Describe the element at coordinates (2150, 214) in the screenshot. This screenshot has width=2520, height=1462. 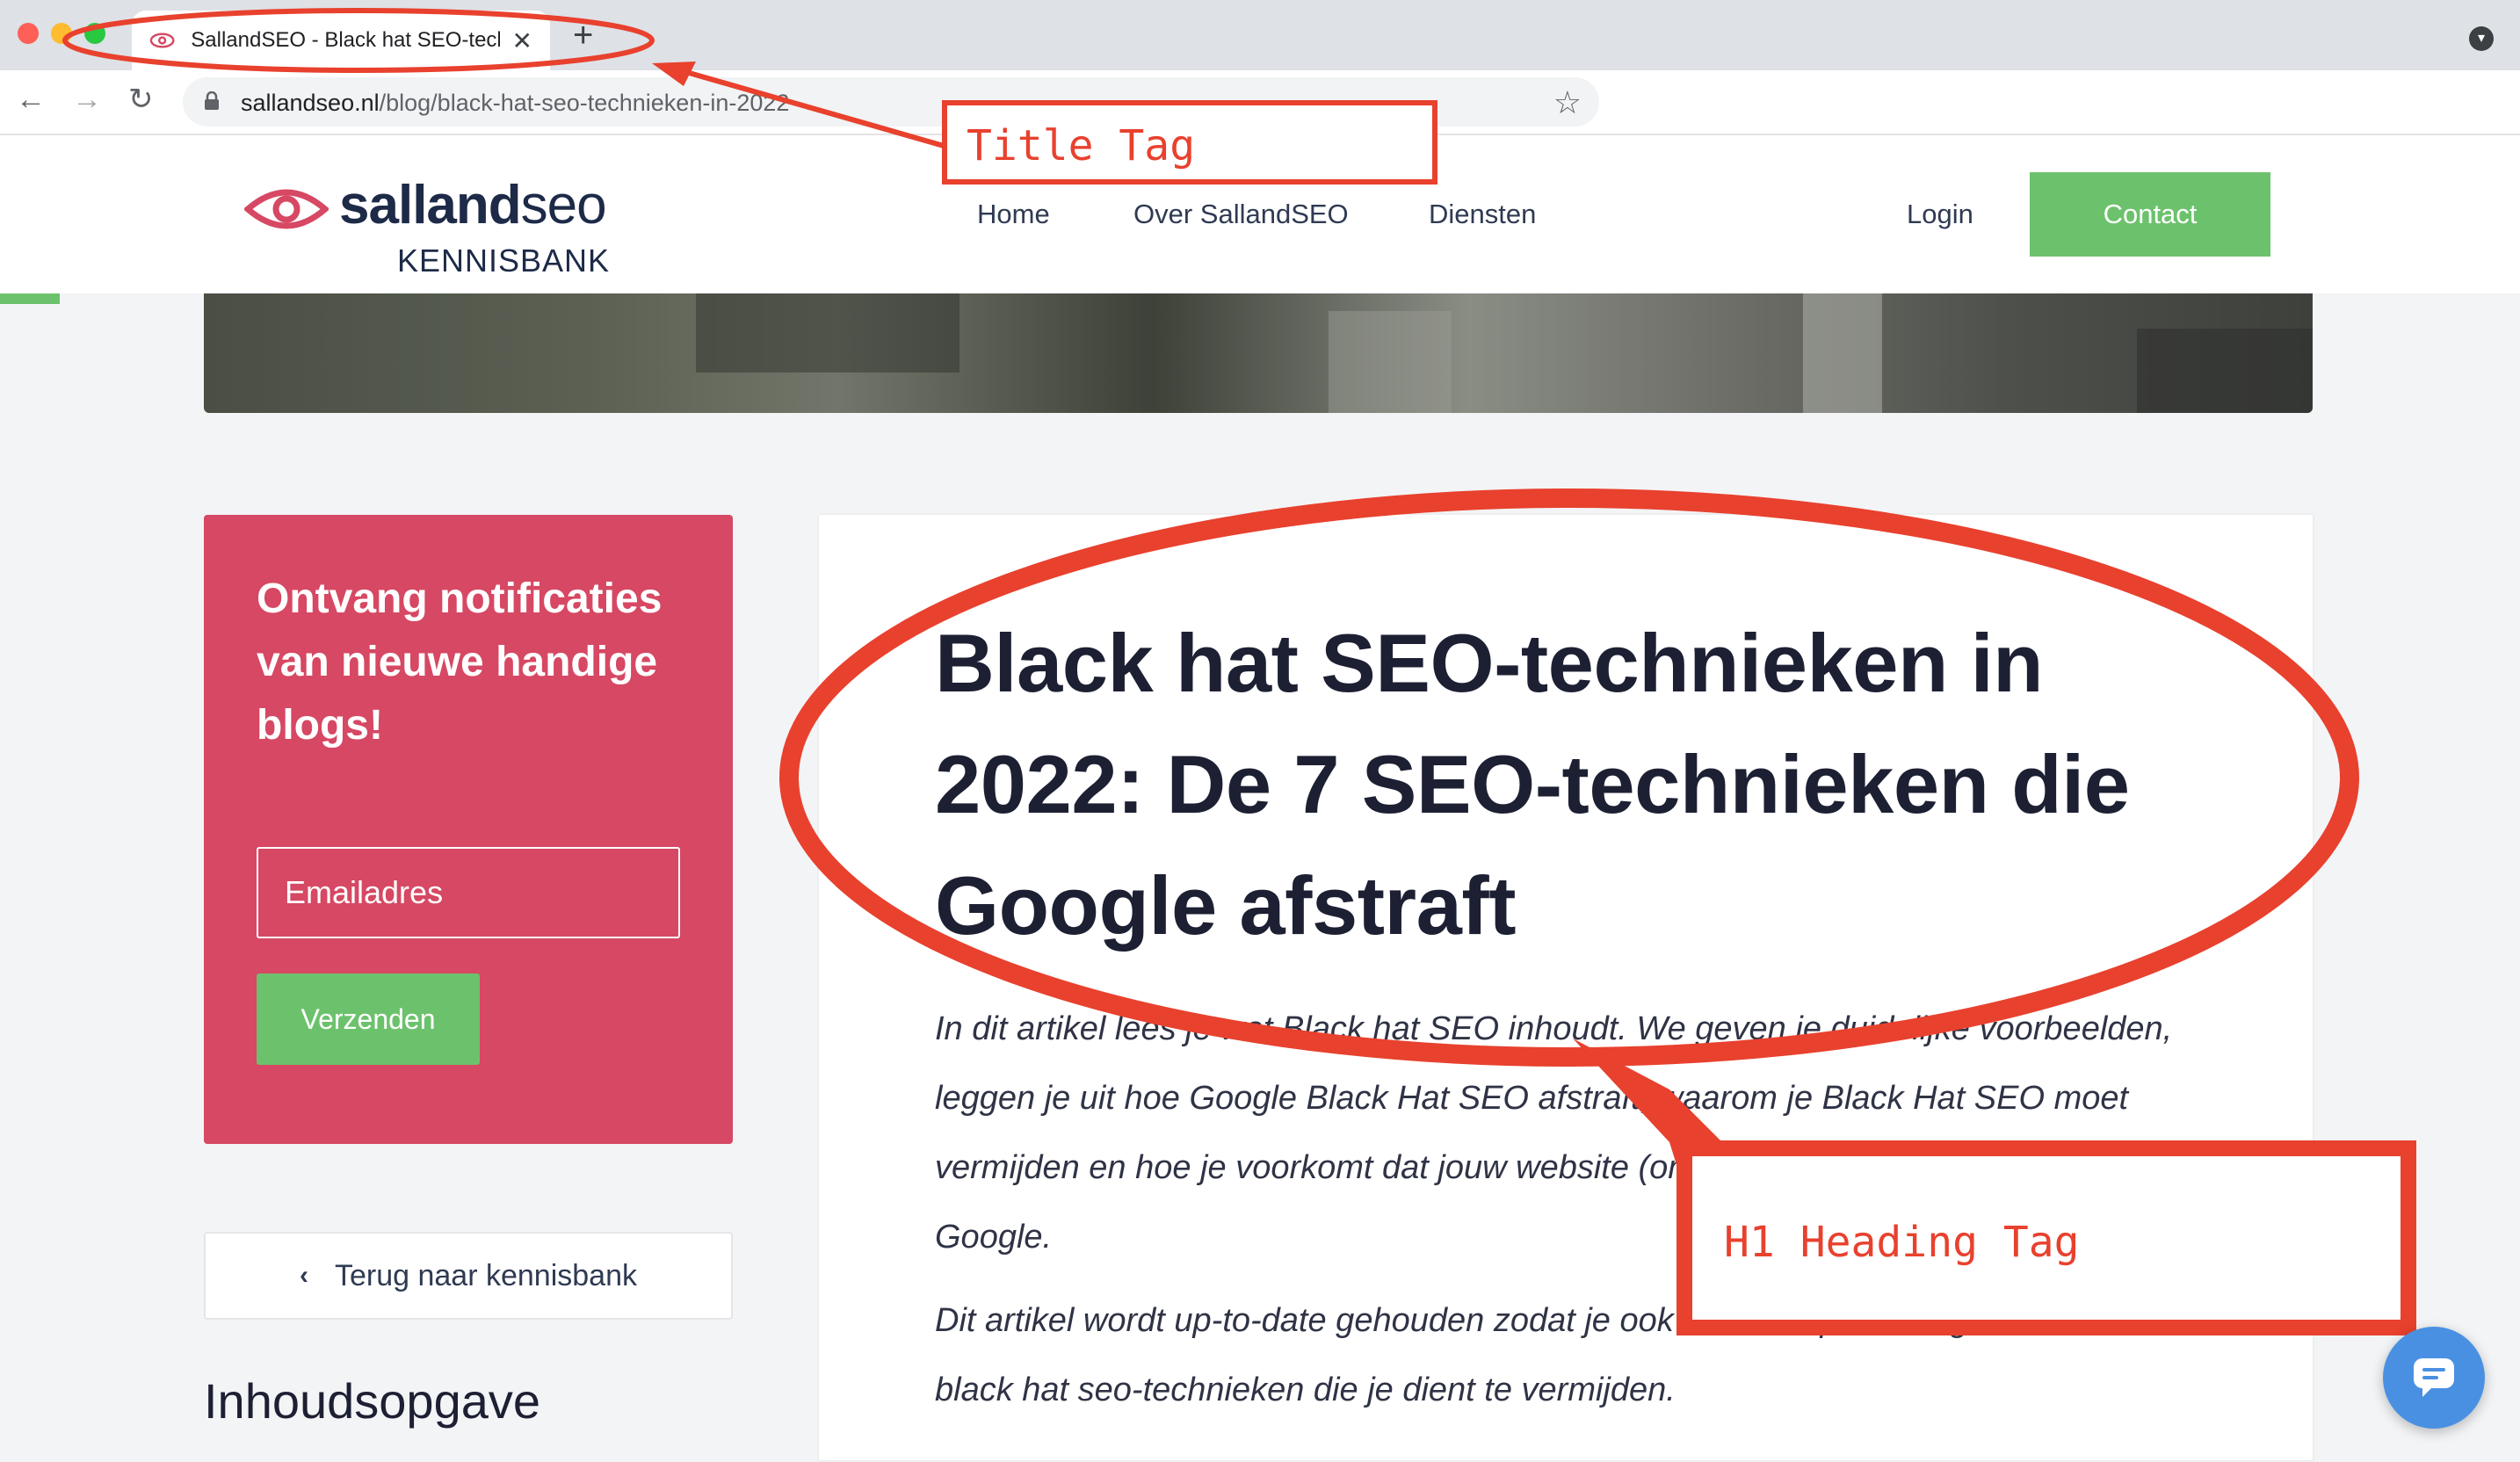
I see `contact-button: Contact` at that location.